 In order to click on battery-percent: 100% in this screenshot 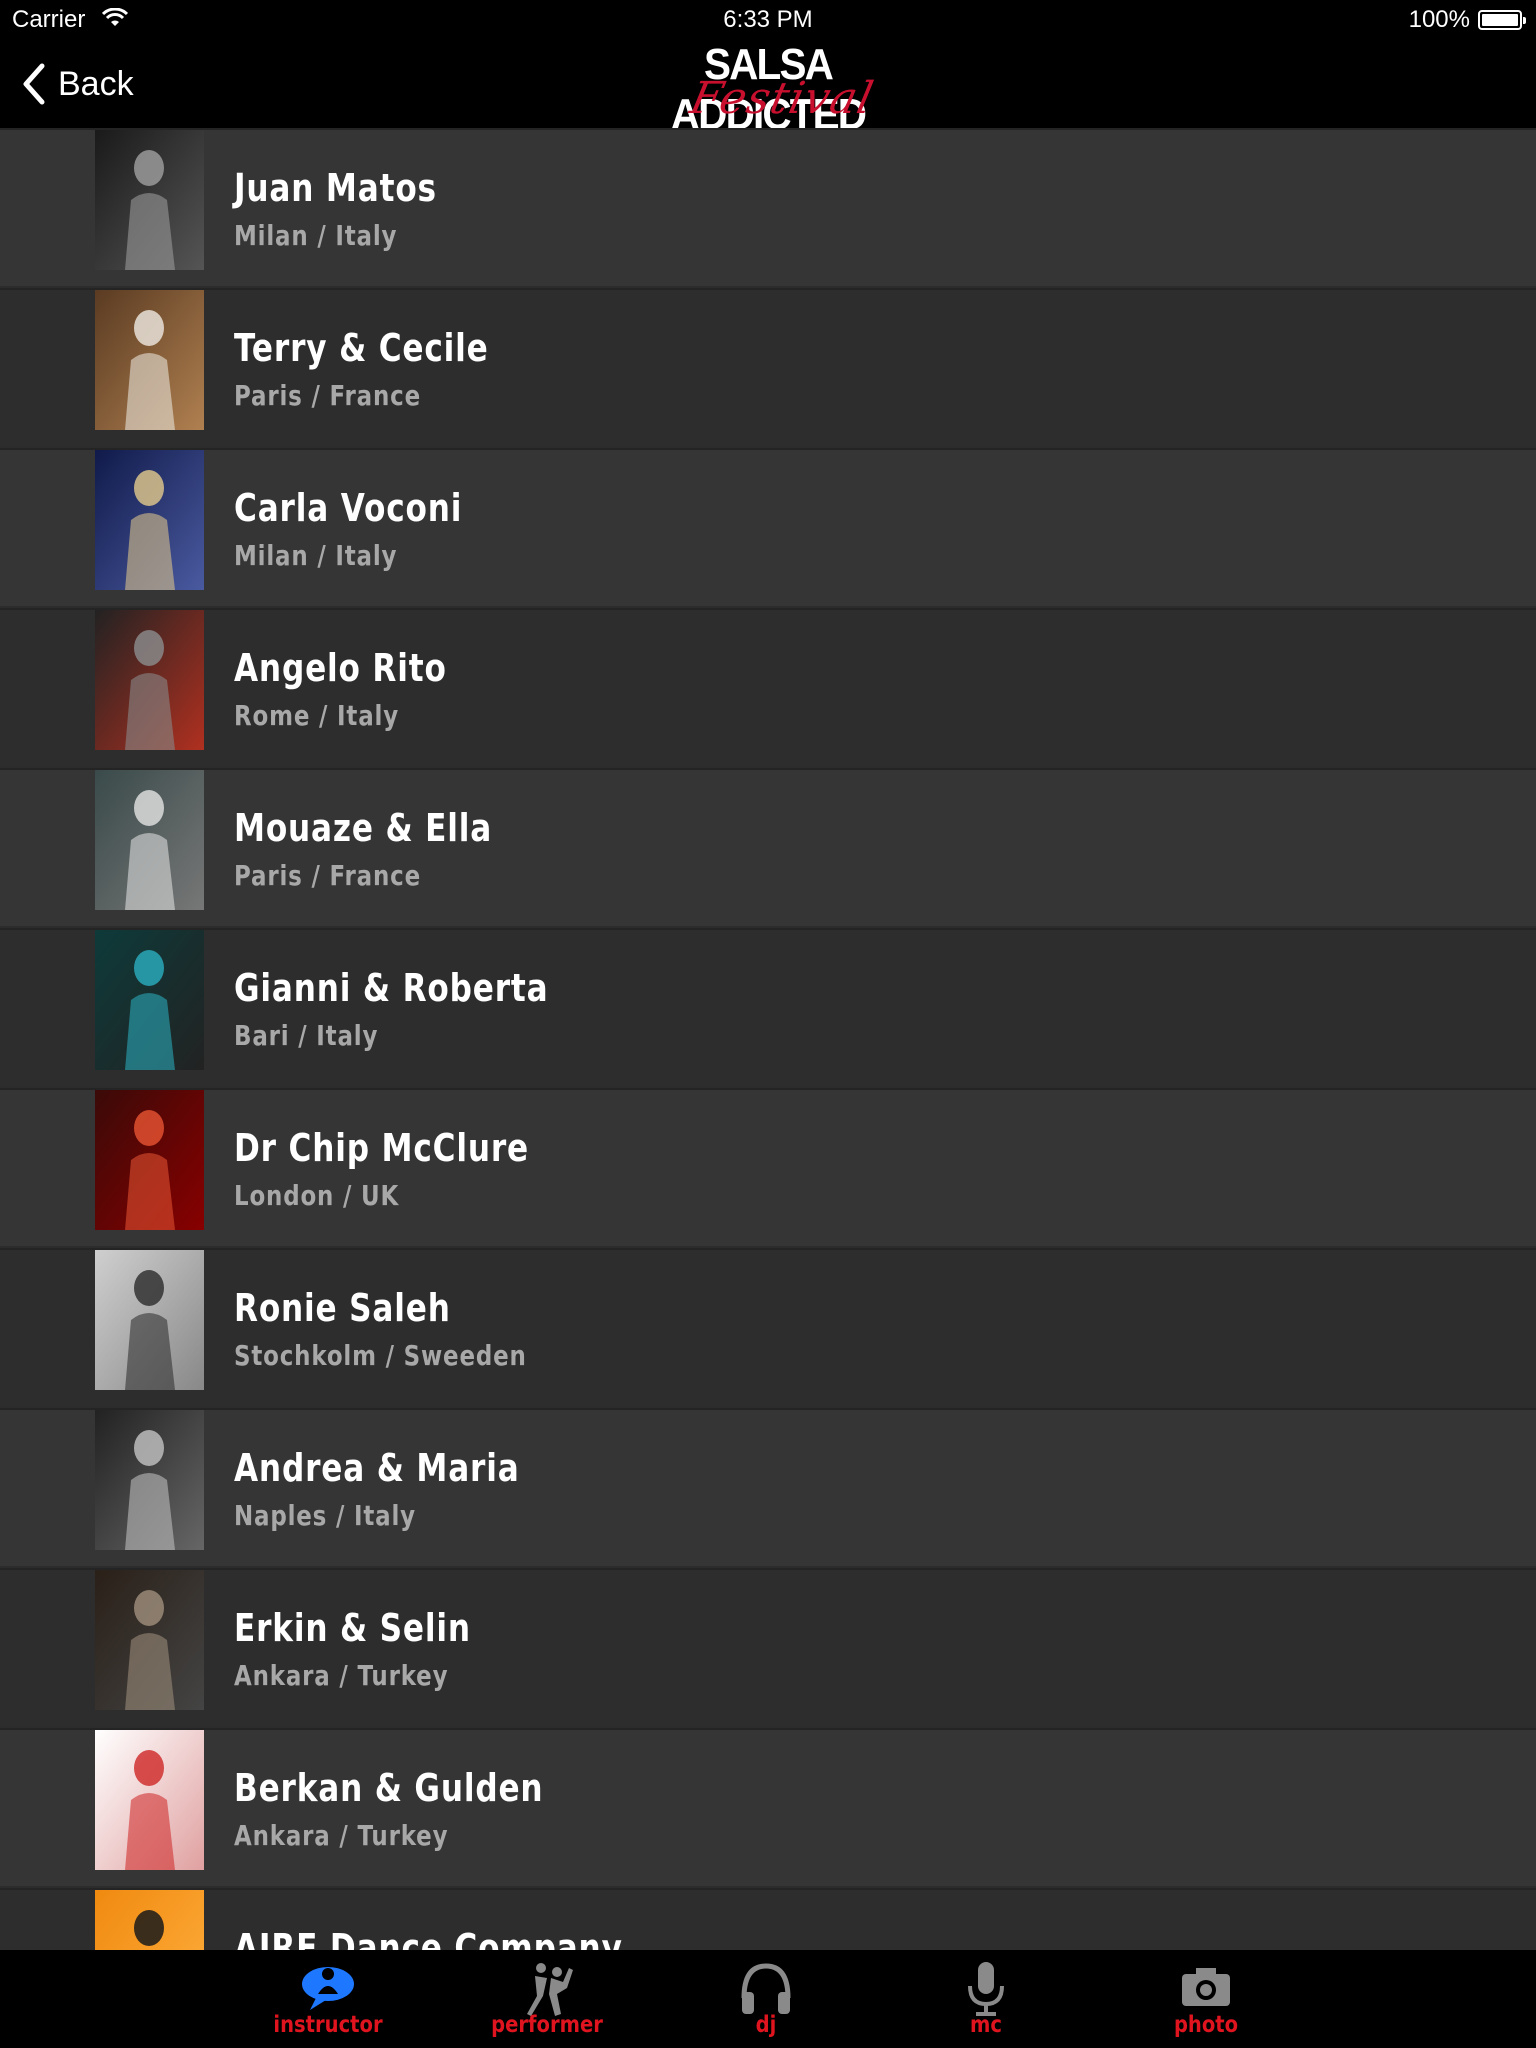, I will do `click(1439, 19)`.